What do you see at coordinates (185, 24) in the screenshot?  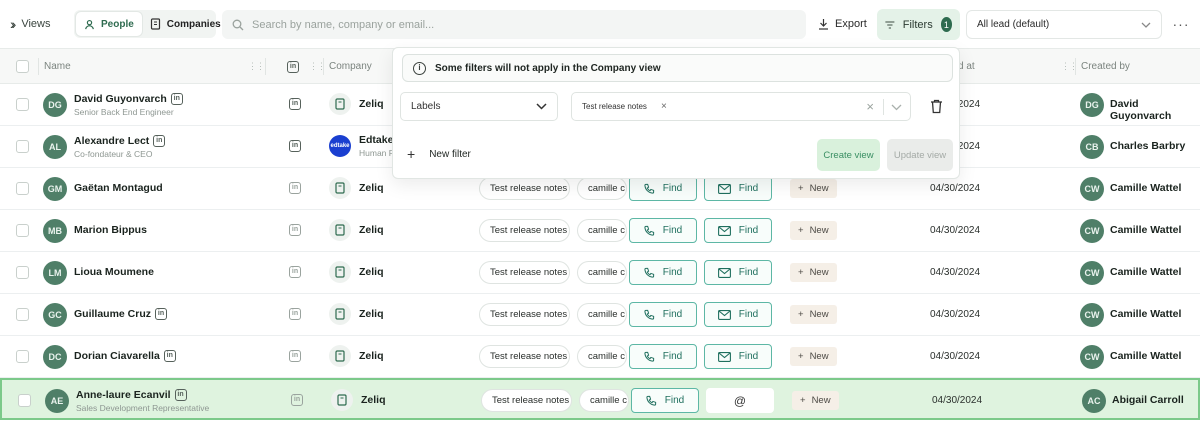 I see `tab-companies: Companies` at bounding box center [185, 24].